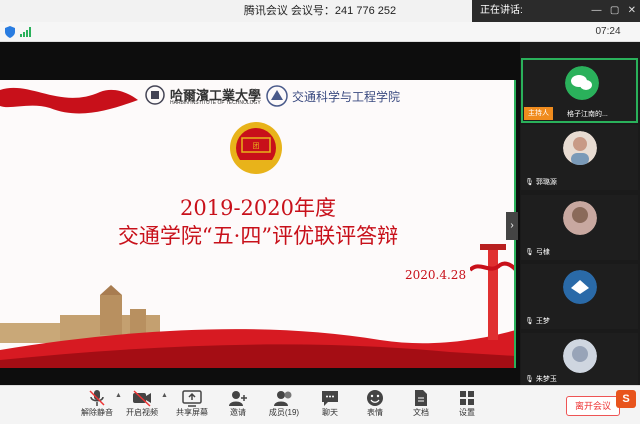  Describe the element at coordinates (284, 412) in the screenshot. I see `members-label: 成员(19)` at that location.